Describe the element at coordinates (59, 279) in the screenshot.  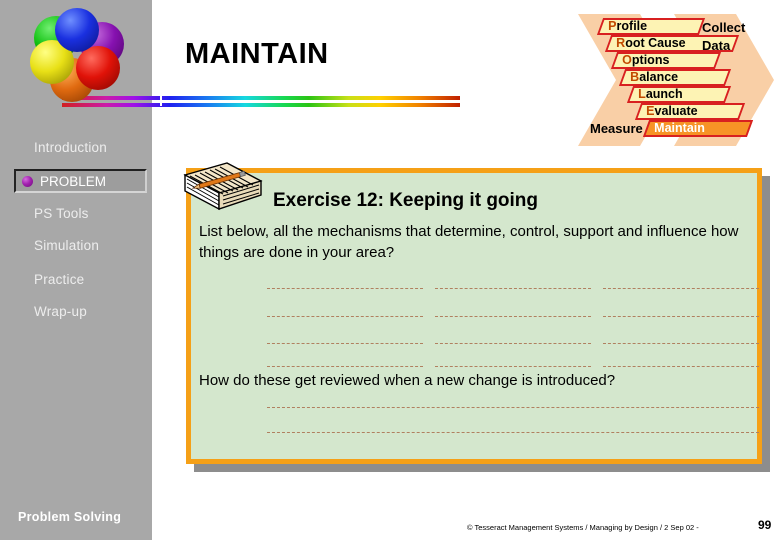
I see `sidebar-item-practice: Practice` at that location.